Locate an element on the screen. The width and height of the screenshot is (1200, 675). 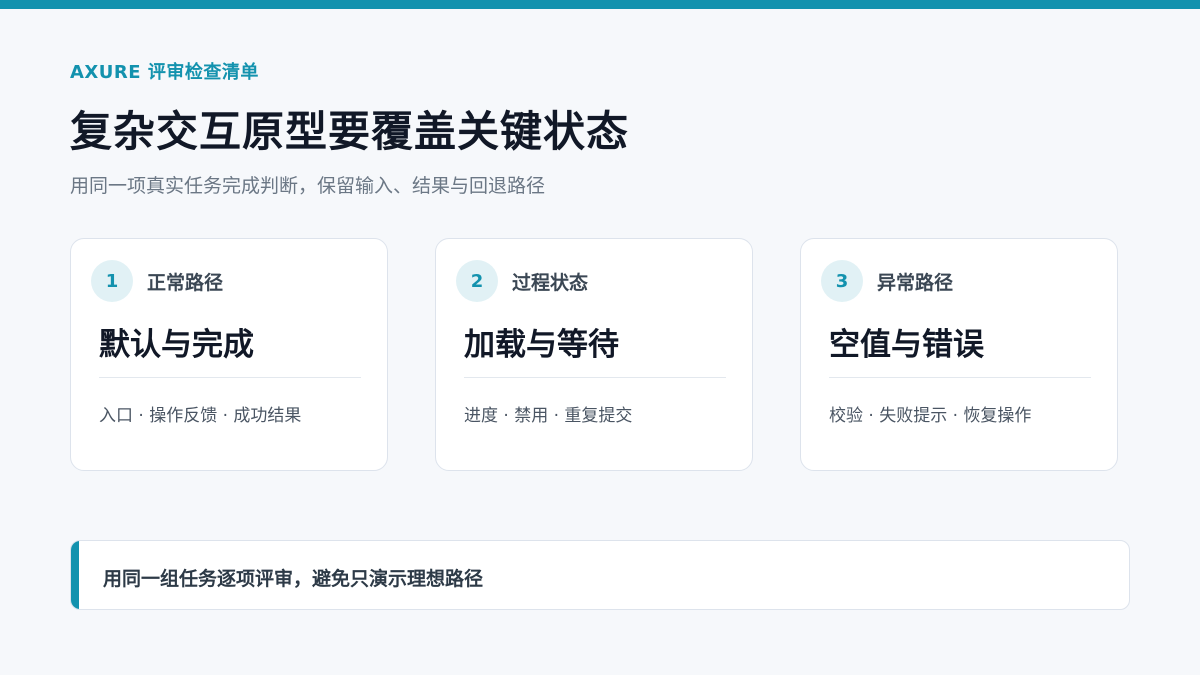
card-title: 空值与错误 is located at coordinates (906, 345).